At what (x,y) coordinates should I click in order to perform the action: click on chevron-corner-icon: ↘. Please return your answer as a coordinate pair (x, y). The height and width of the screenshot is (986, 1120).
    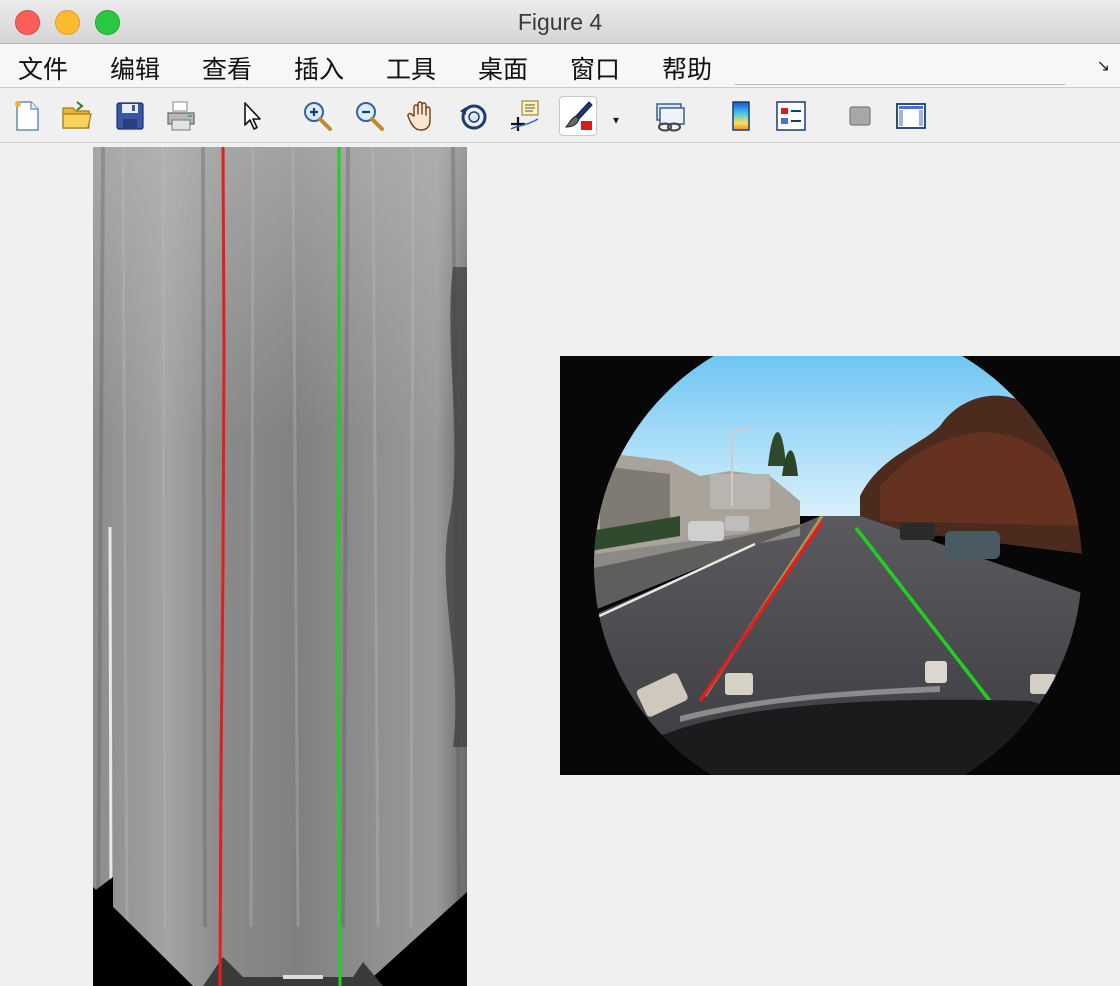
    Looking at the image, I should click on (1103, 65).